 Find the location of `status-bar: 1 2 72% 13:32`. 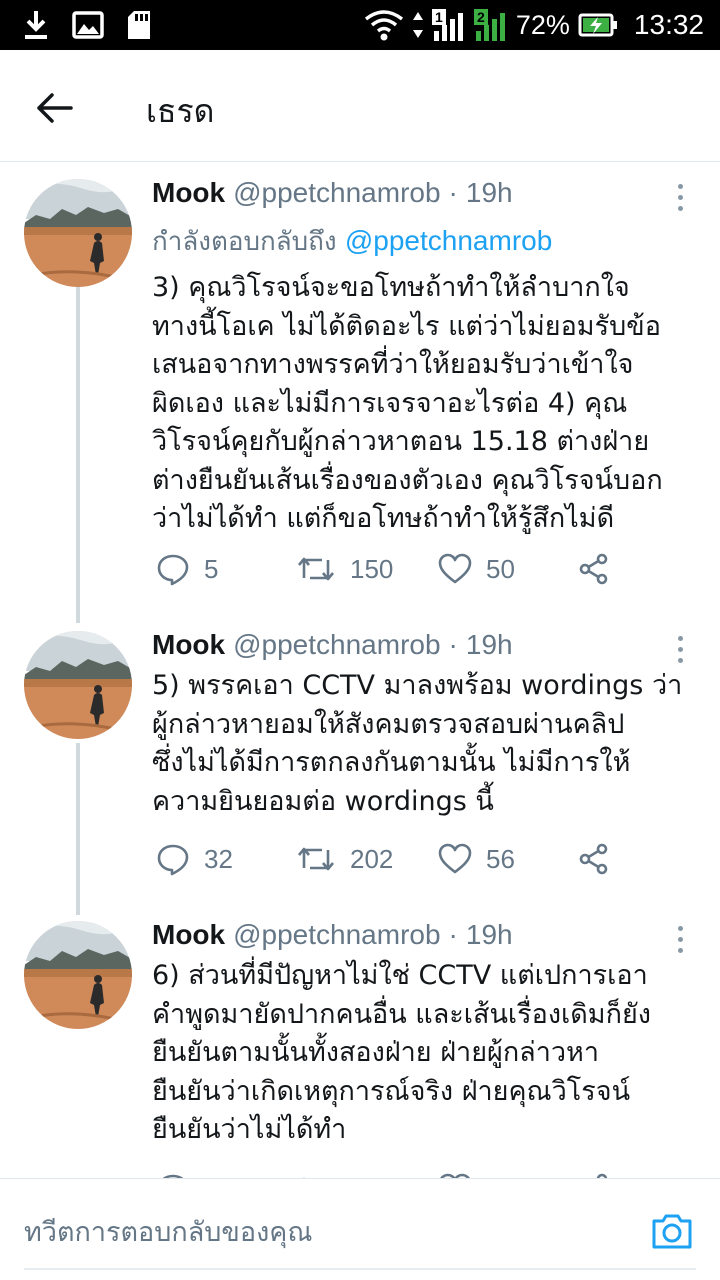

status-bar: 1 2 72% 13:32 is located at coordinates (360, 25).